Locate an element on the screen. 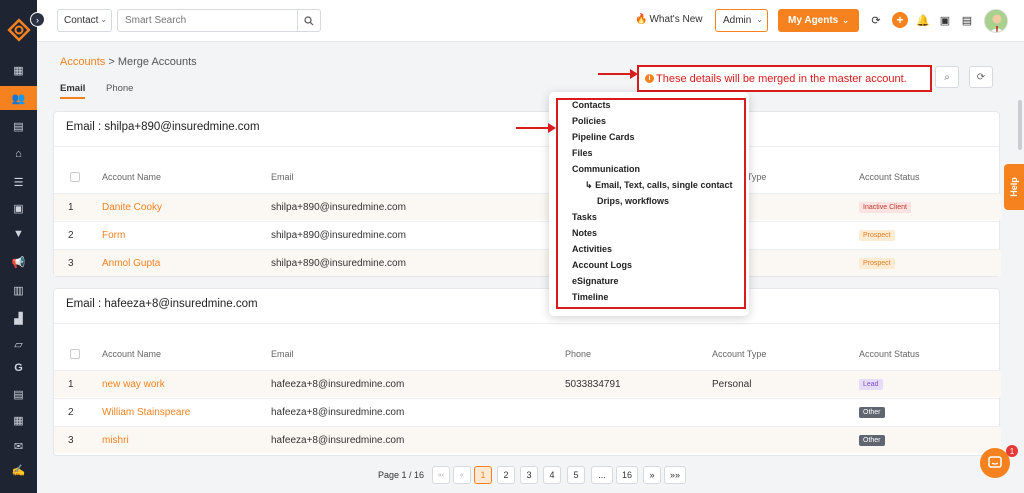  sidebar-item-dashboard: ▦ is located at coordinates (18, 70).